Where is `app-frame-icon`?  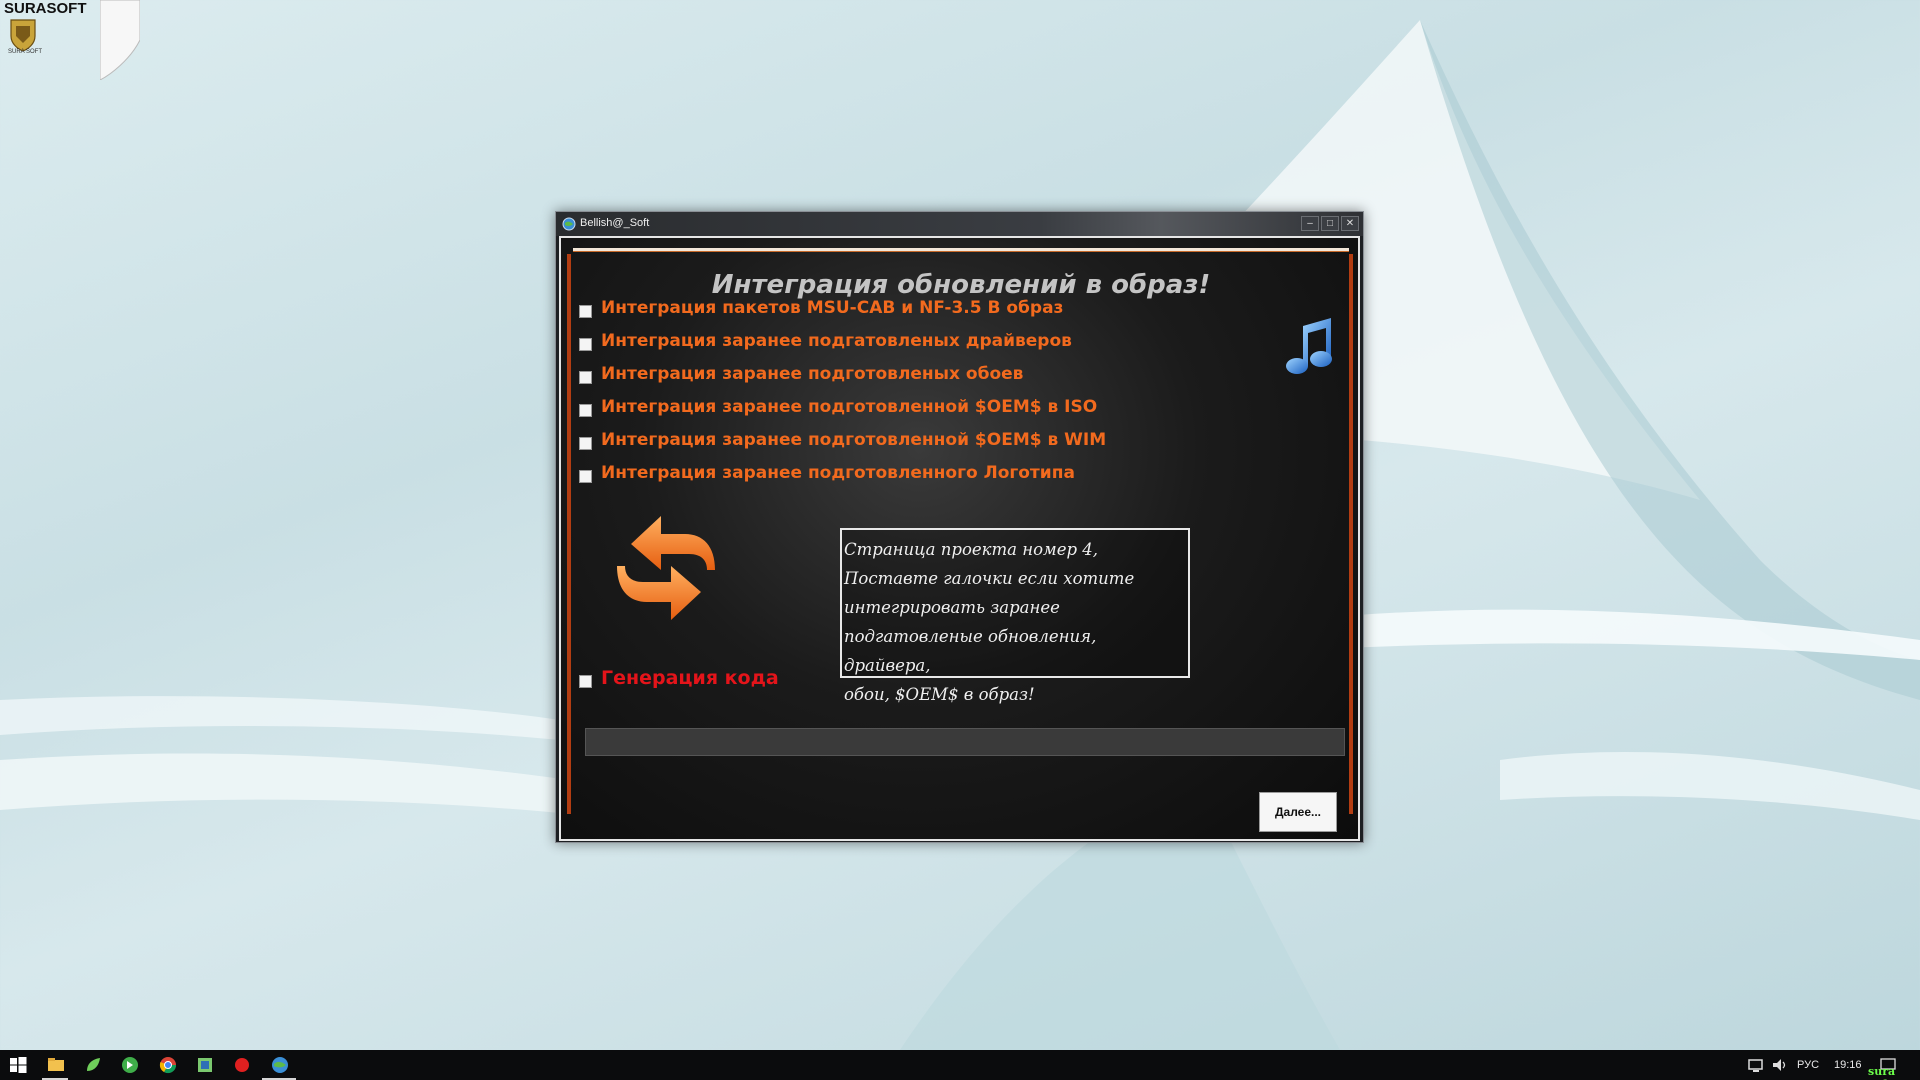
app-frame-icon is located at coordinates (205, 1065).